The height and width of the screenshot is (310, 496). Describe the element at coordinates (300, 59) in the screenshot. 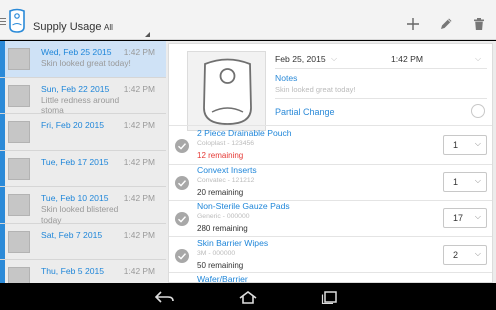

I see `change-date-field: Feb 25, 2015` at that location.